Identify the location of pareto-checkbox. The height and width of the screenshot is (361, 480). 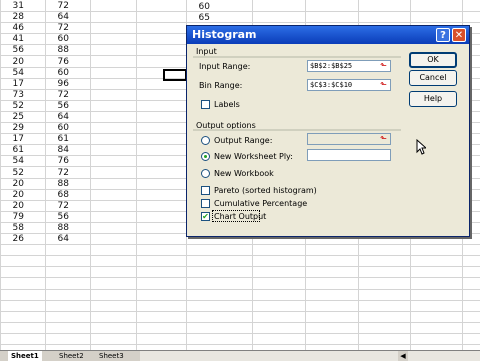
(205, 190).